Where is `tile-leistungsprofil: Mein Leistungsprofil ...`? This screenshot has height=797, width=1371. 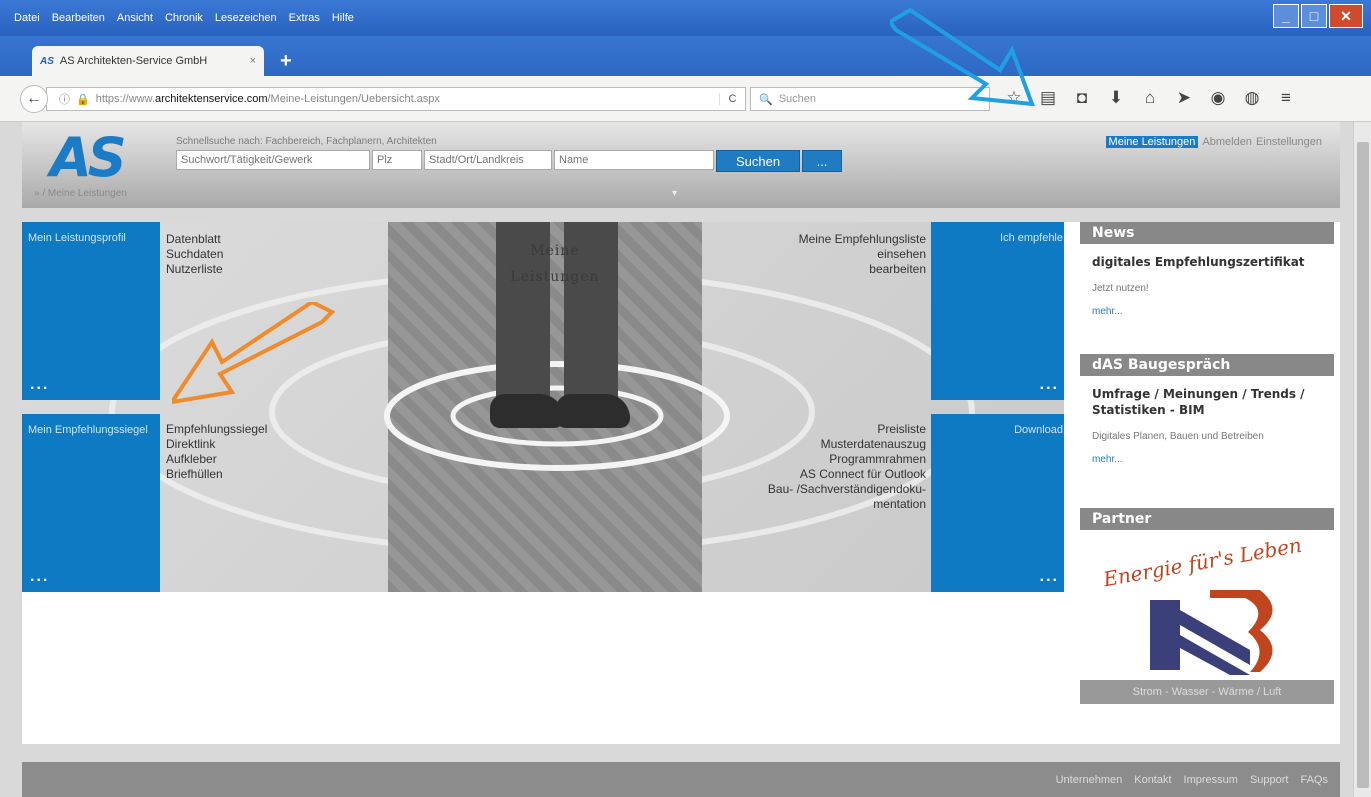
tile-leistungsprofil: Mein Leistungsprofil ... is located at coordinates (91, 311).